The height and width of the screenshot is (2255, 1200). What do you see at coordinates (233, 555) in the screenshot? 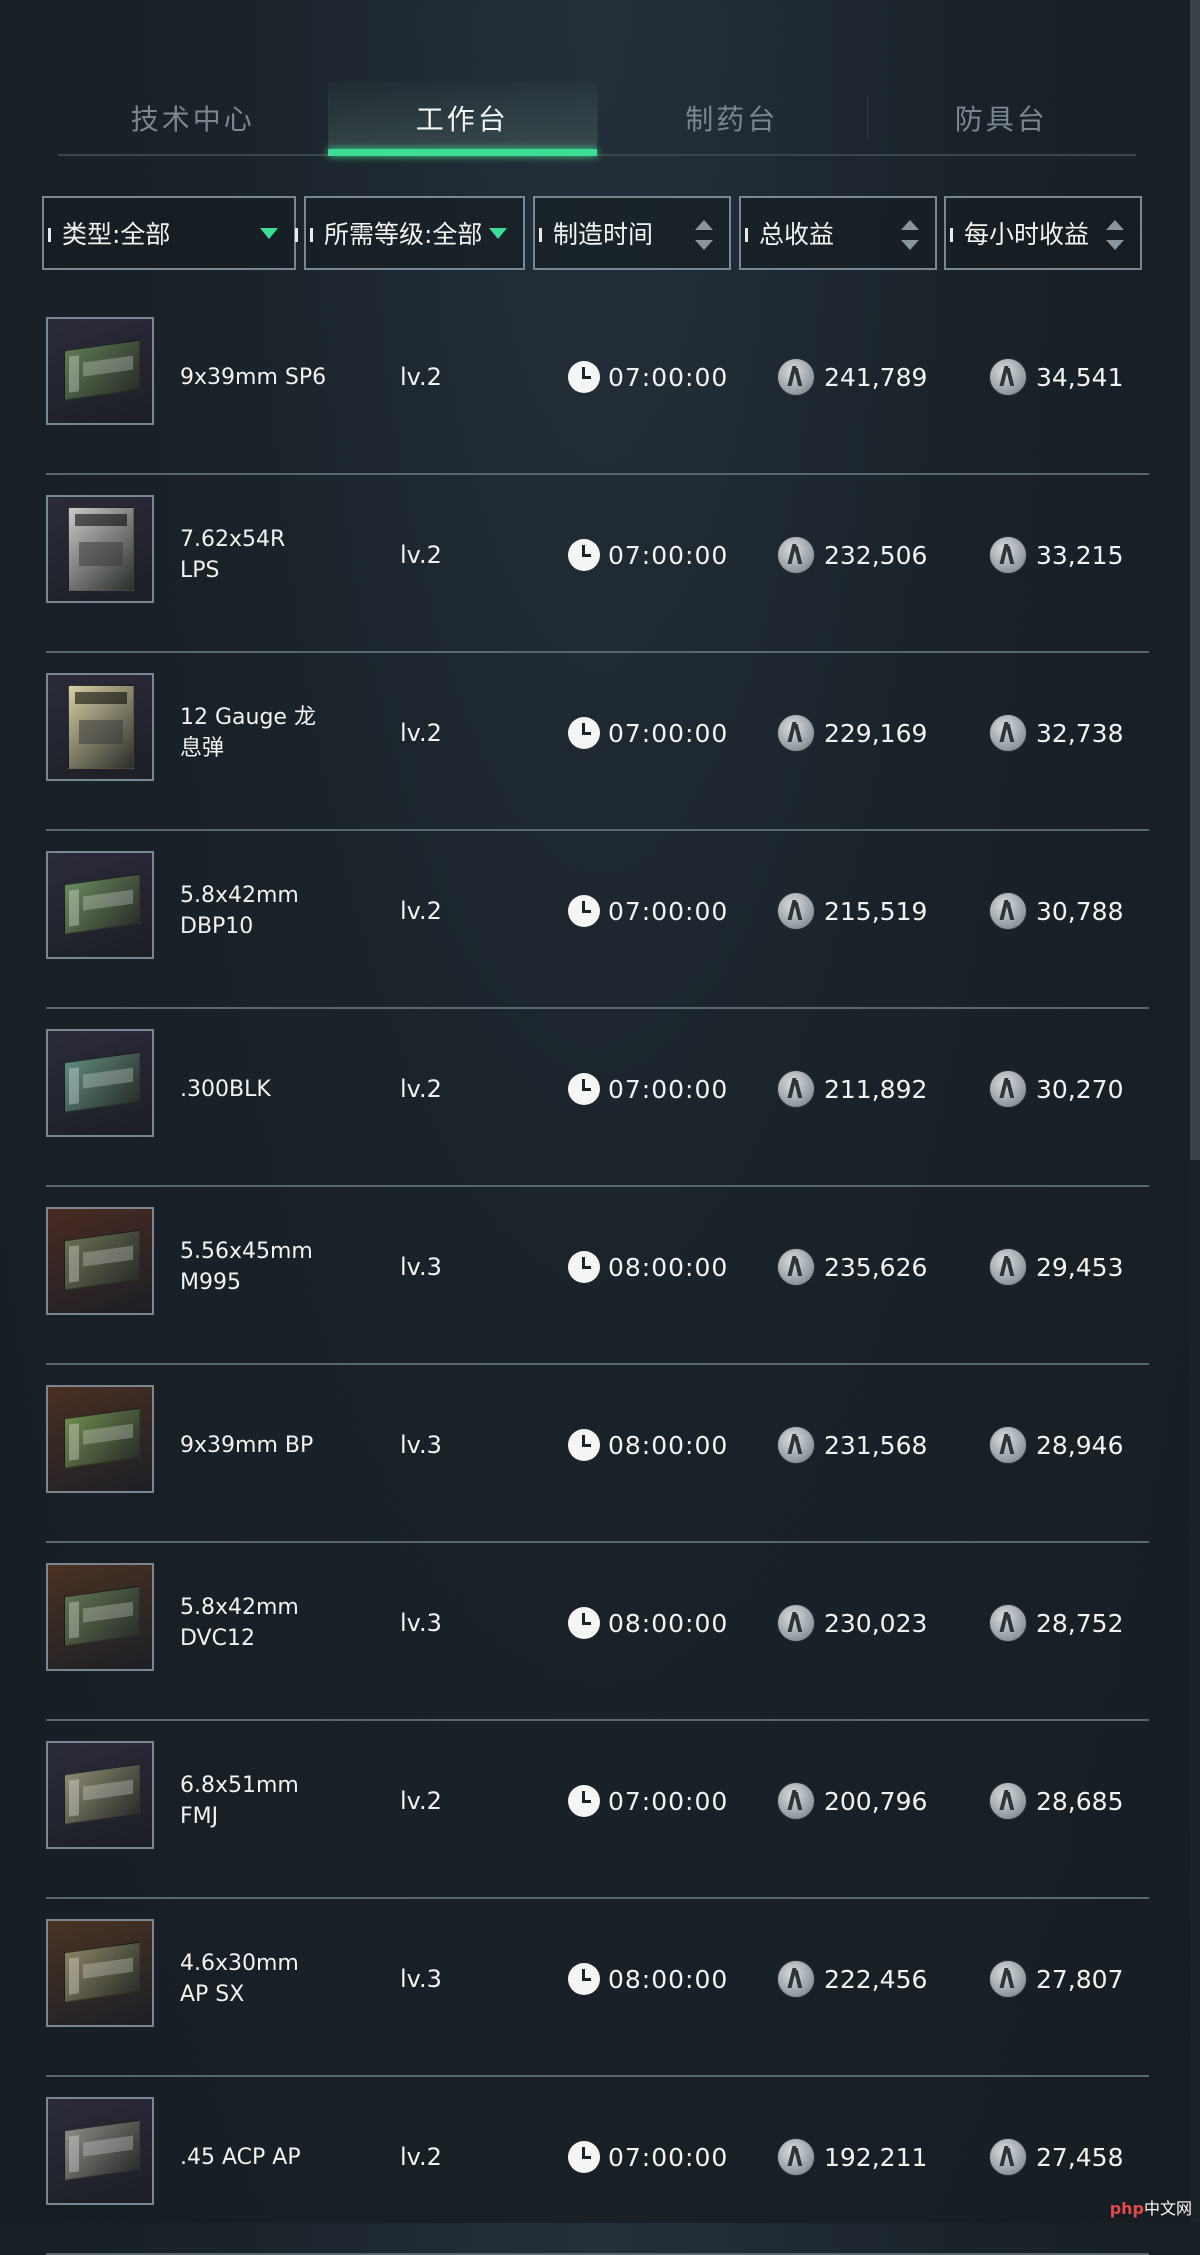
I see `item-name: 7.62x54R LPS` at bounding box center [233, 555].